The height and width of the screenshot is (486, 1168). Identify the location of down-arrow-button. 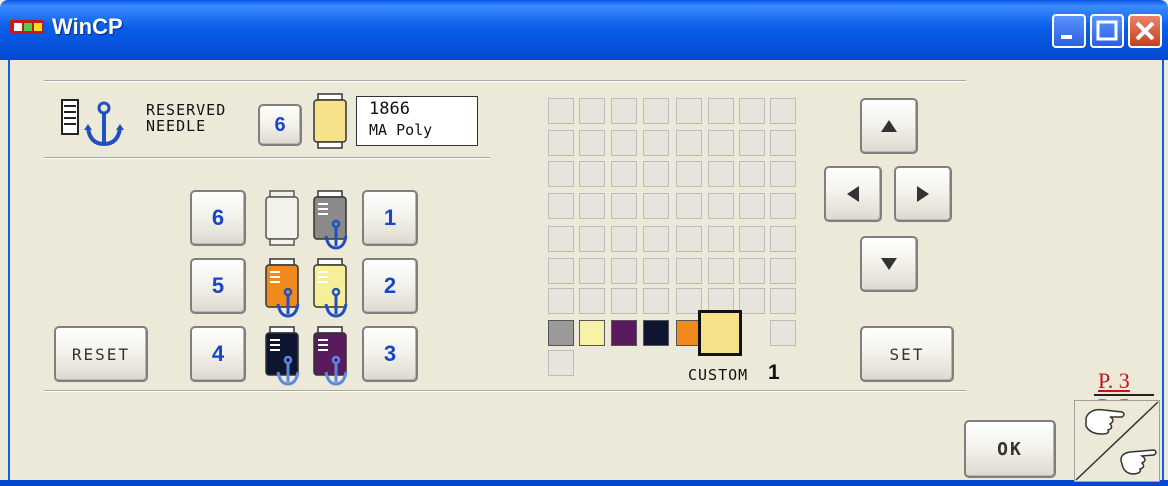
(889, 264).